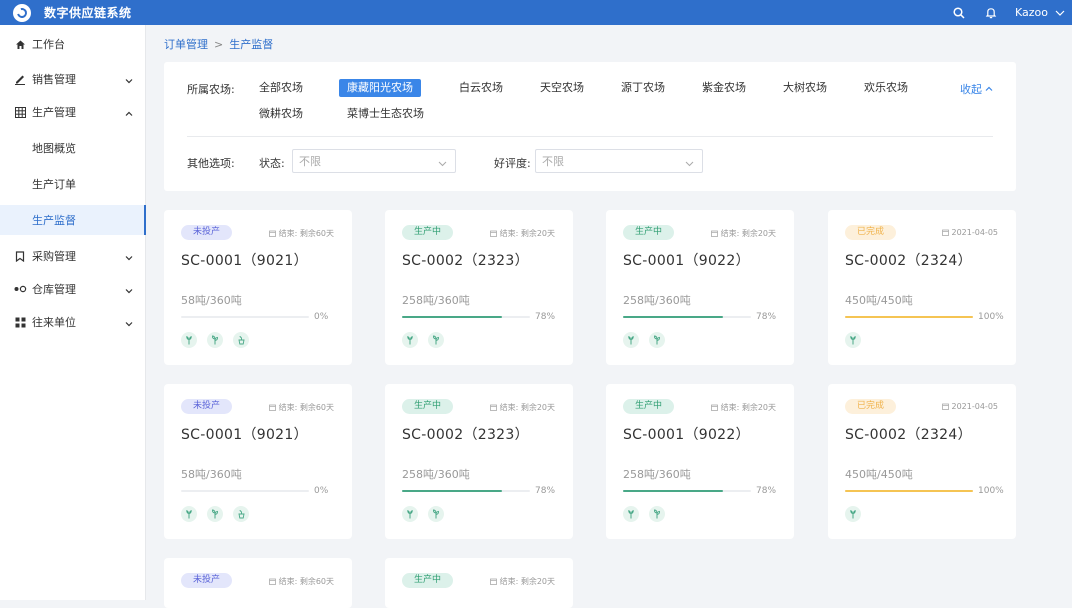 This screenshot has width=1072, height=608. What do you see at coordinates (54, 220) in the screenshot?
I see `sidebar-item-label: 生产监督` at bounding box center [54, 220].